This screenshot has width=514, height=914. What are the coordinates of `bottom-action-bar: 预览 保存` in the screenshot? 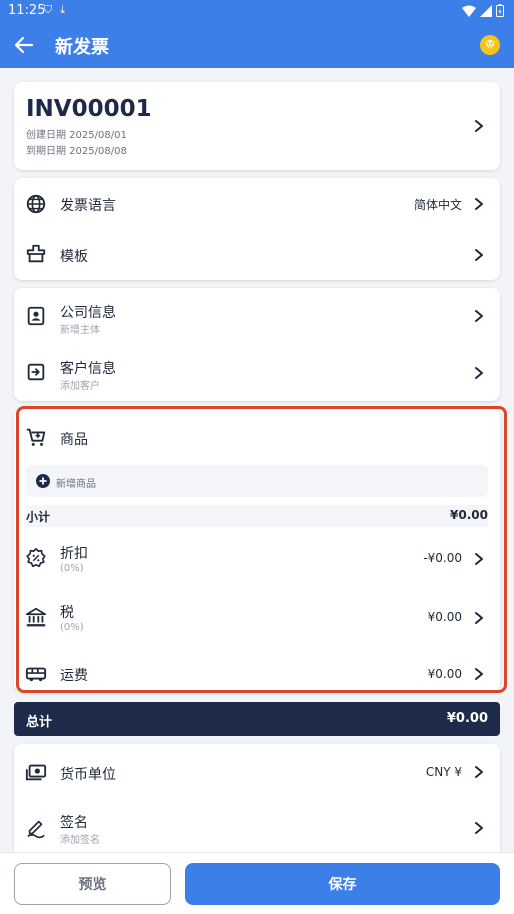 It's located at (257, 883).